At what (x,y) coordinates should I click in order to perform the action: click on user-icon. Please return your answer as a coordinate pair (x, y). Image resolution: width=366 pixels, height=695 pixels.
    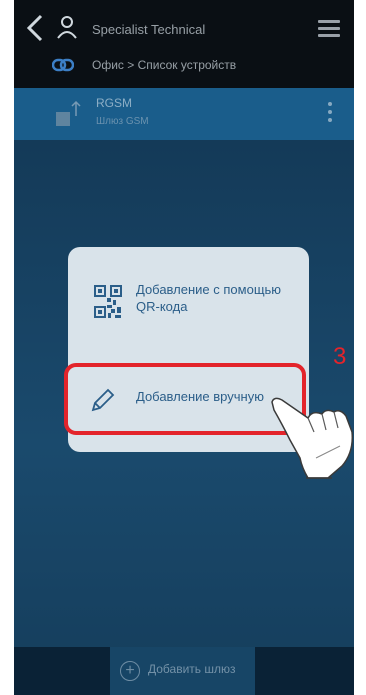
    Looking at the image, I should click on (67, 27).